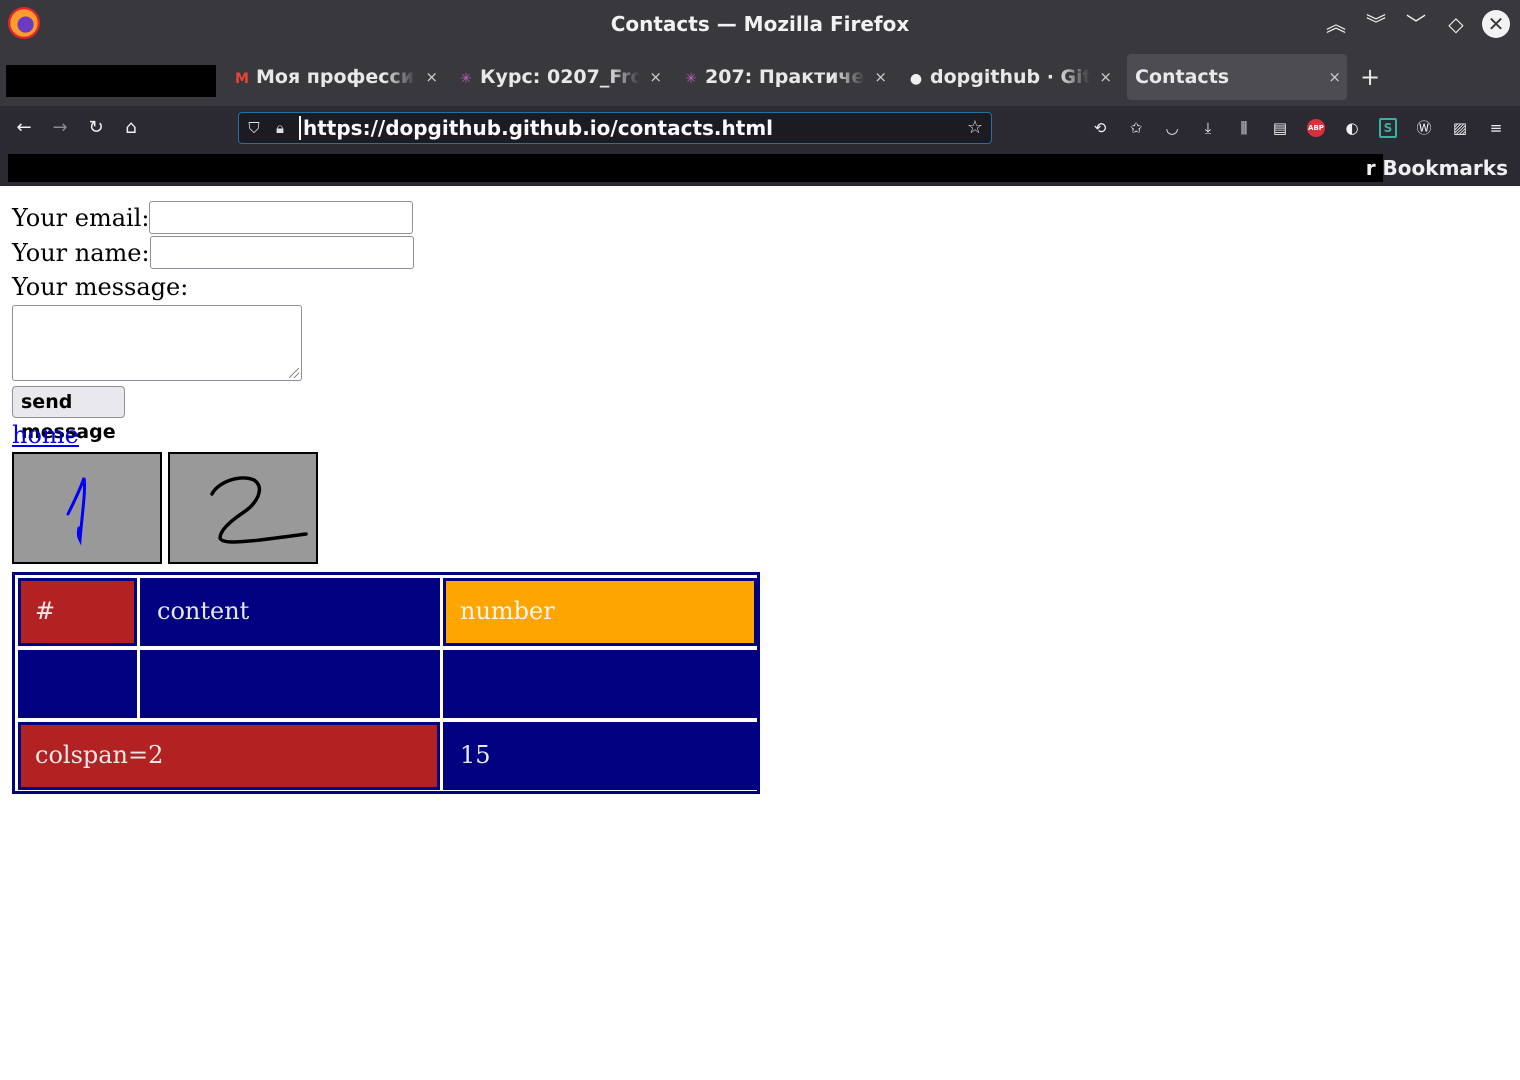 The height and width of the screenshot is (1080, 1520). Describe the element at coordinates (1316, 128) in the screenshot. I see `adblock-icon: ABP` at that location.